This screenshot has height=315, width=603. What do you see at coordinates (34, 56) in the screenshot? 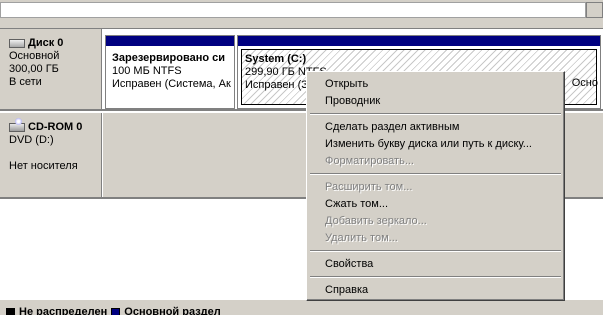
I see `disk-type: Основной` at bounding box center [34, 56].